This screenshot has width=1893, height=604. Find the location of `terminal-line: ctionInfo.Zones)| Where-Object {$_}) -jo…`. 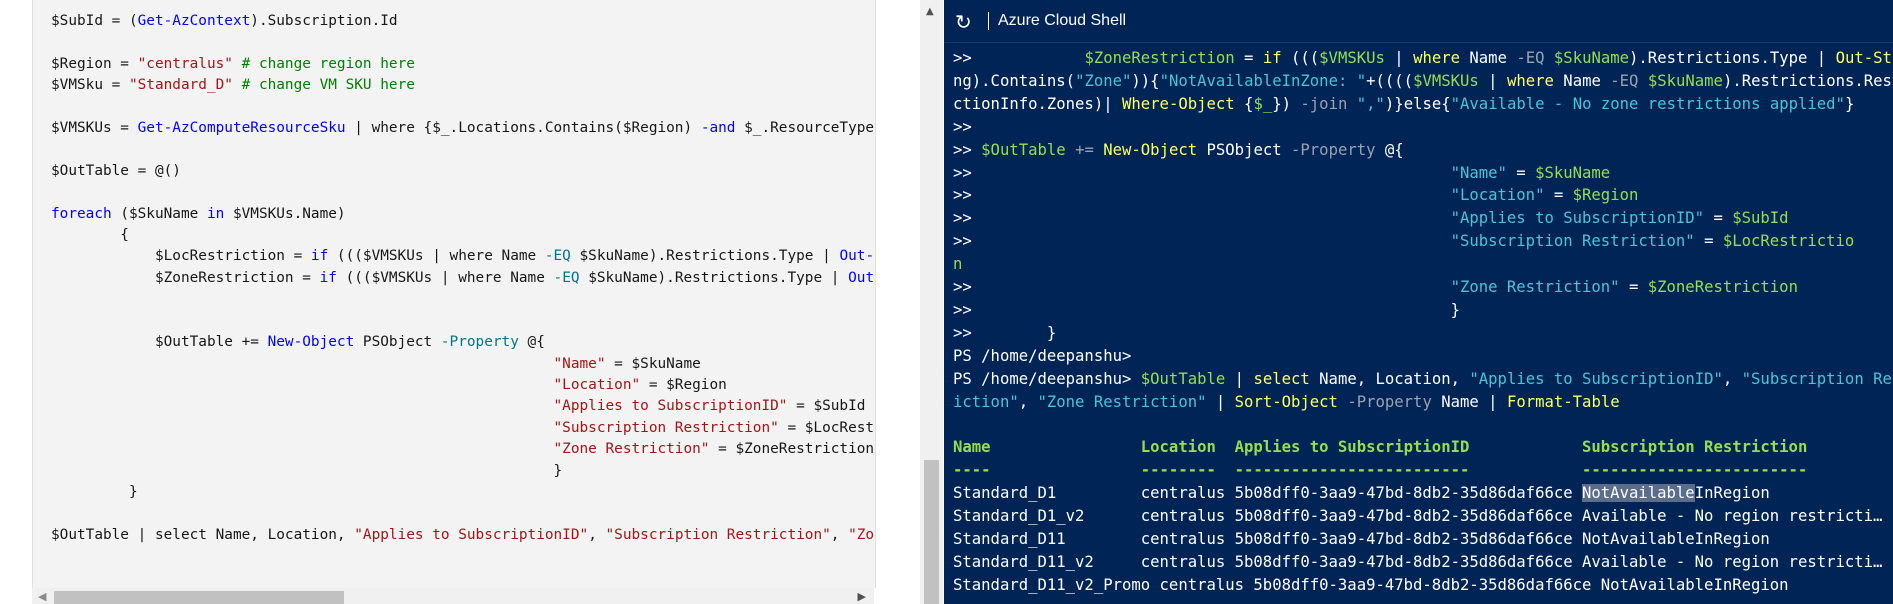

terminal-line: ctionInfo.Zones)| Where-Object {$_}) -jo… is located at coordinates (1423, 104).